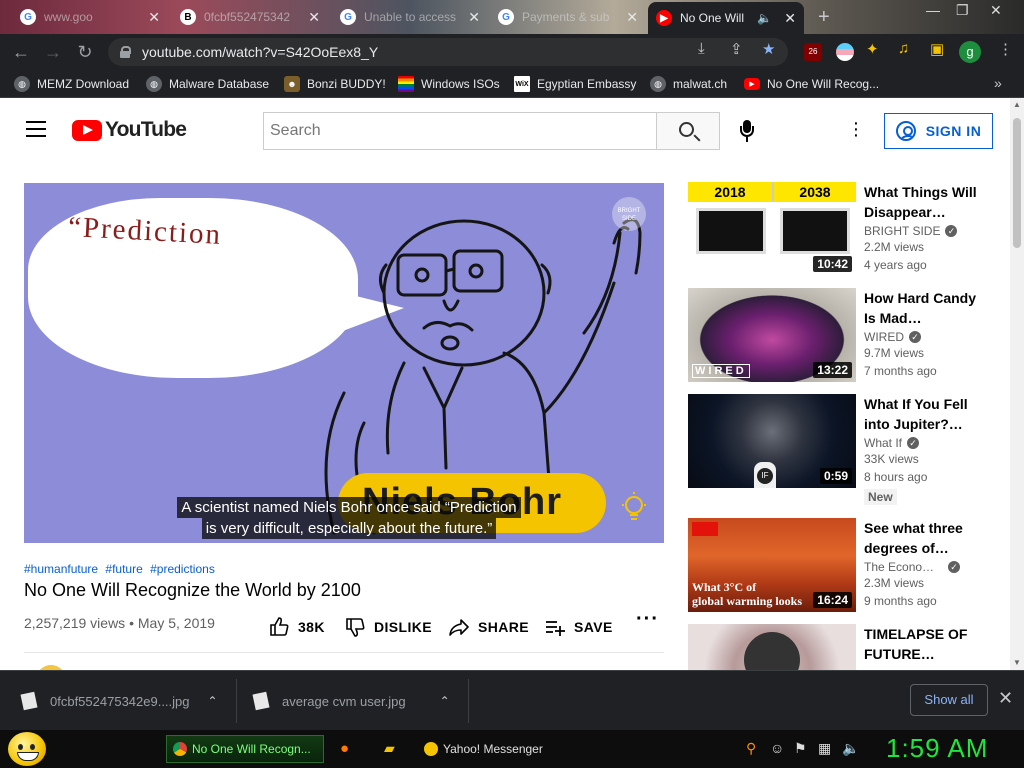 This screenshot has height=768, width=1024. What do you see at coordinates (647, 619) in the screenshot?
I see `more-actions-icon: ···` at bounding box center [647, 619].